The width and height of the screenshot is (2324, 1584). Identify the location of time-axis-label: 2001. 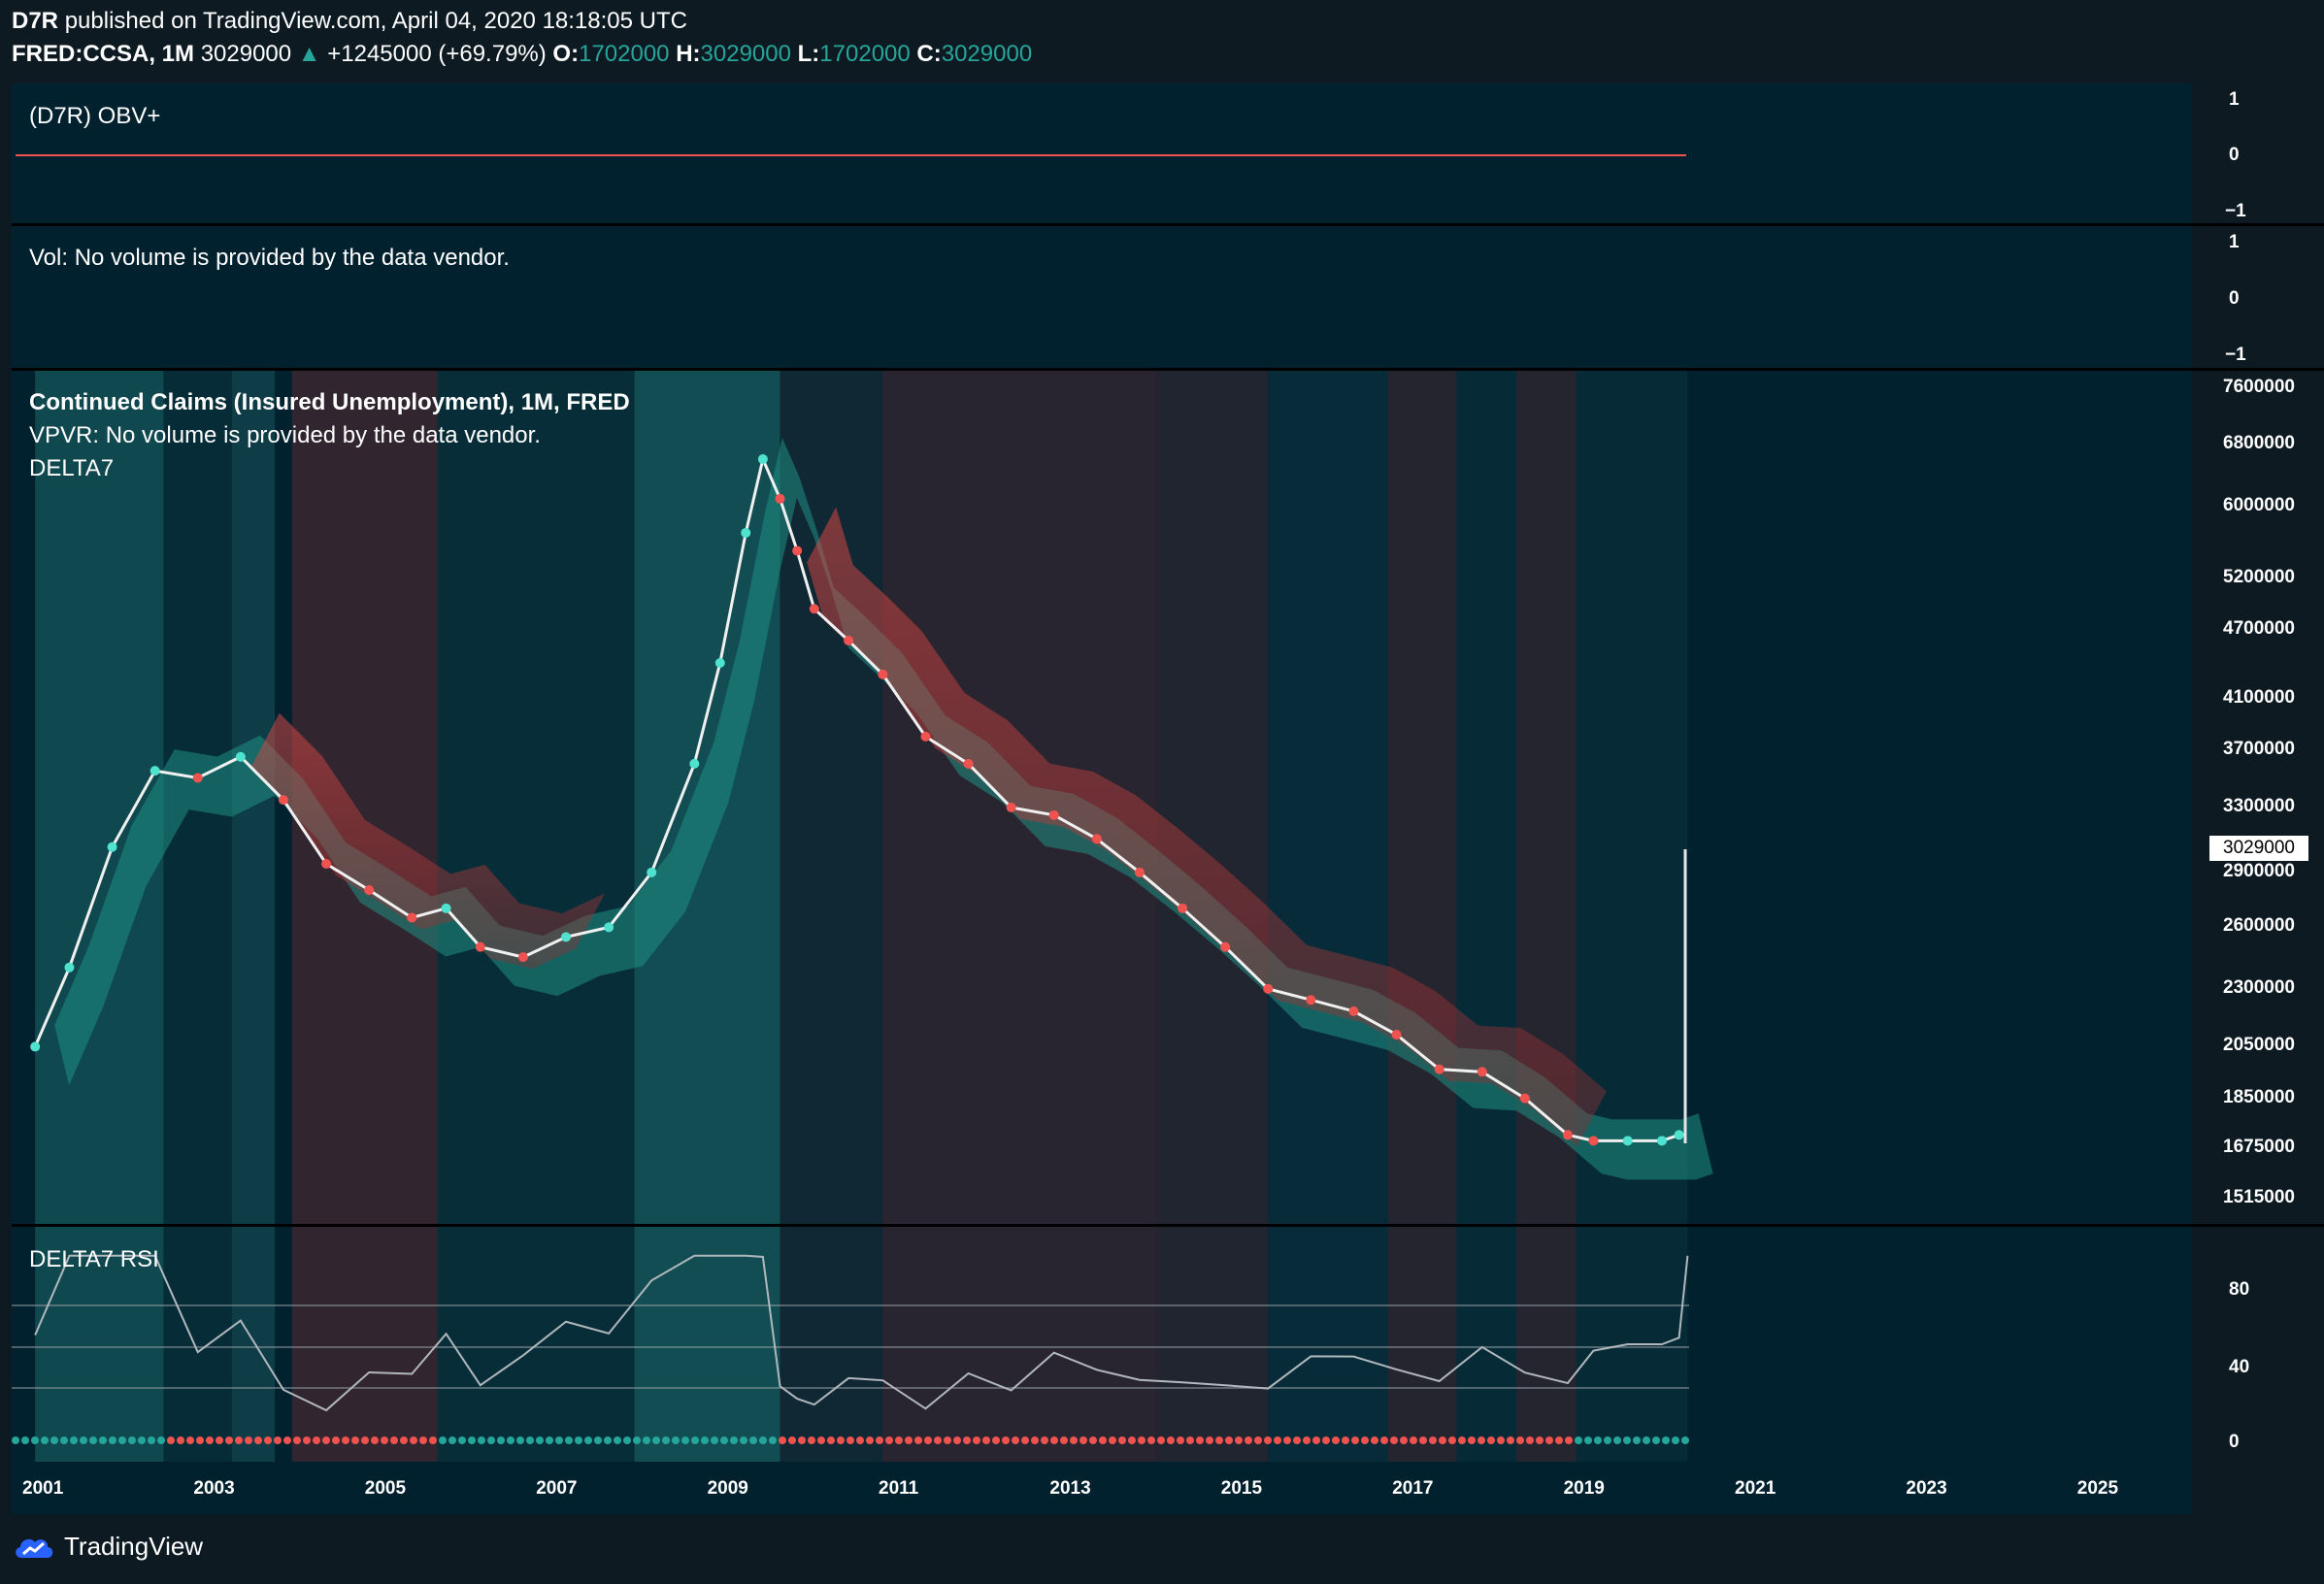
(43, 1488).